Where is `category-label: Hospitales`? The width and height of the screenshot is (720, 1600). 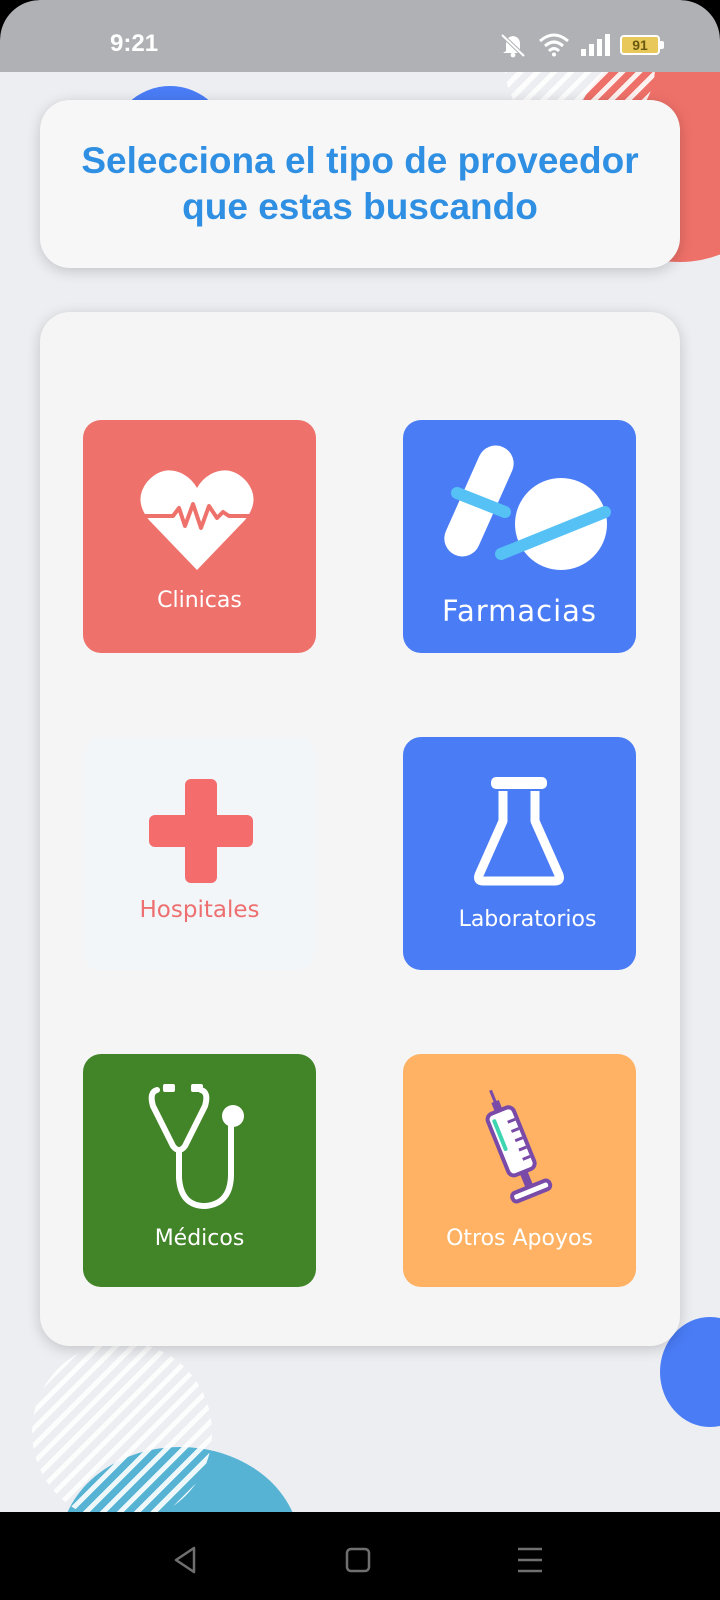
category-label: Hospitales is located at coordinates (199, 910).